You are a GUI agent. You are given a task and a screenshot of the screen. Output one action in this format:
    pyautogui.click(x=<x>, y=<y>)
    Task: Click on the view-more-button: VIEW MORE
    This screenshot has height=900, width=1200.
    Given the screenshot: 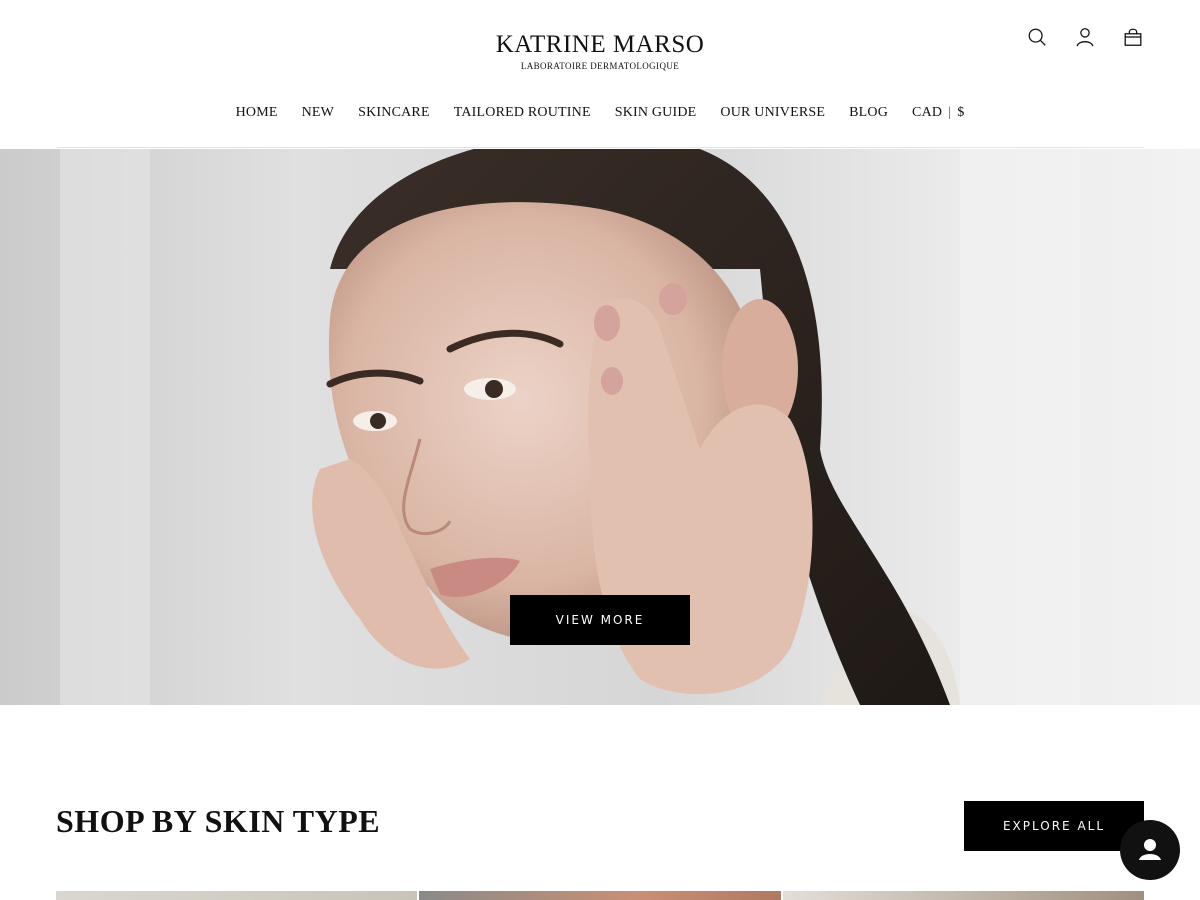 What is the action you would take?
    pyautogui.click(x=600, y=620)
    